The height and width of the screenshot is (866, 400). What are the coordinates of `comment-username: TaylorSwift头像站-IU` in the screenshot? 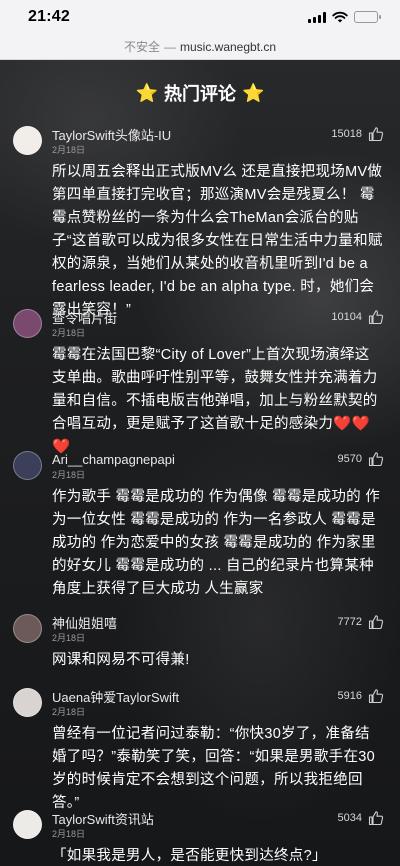 It's located at (191, 134).